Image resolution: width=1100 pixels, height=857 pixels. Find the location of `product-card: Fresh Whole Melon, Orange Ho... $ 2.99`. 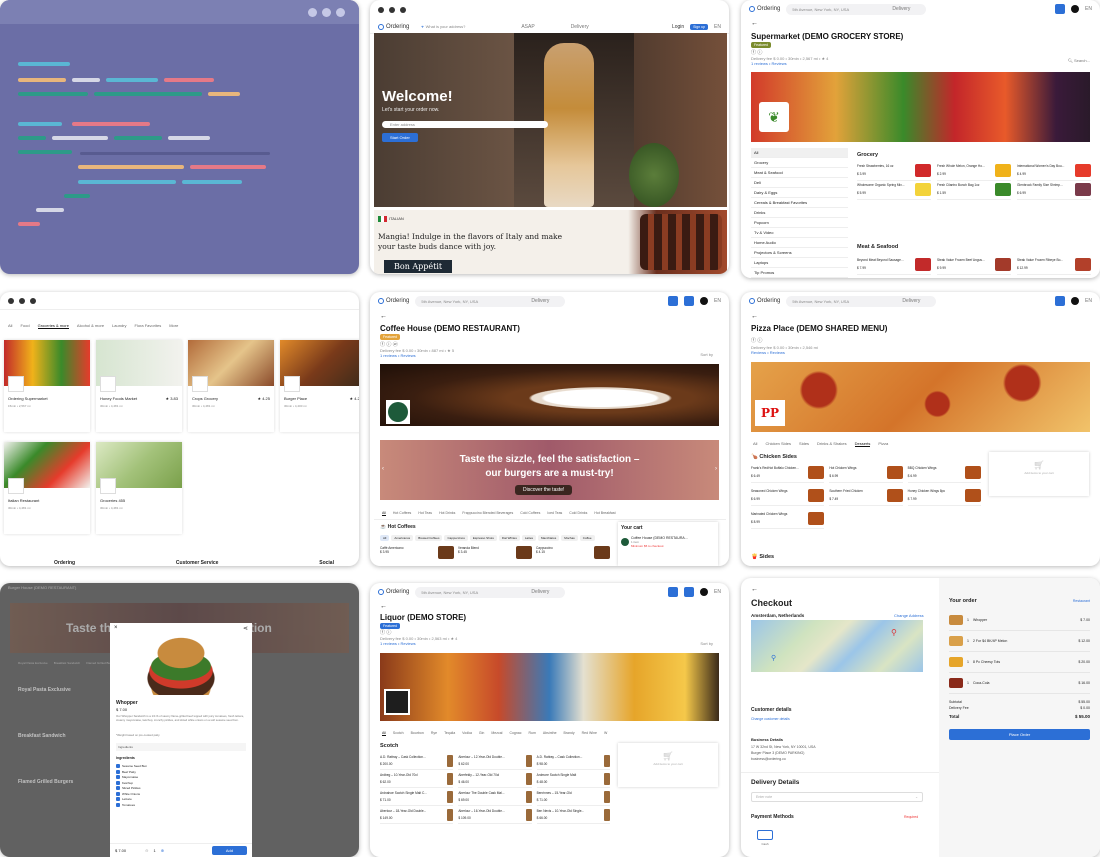

product-card: Fresh Whole Melon, Orange Ho... $ 2.99 is located at coordinates (974, 172).